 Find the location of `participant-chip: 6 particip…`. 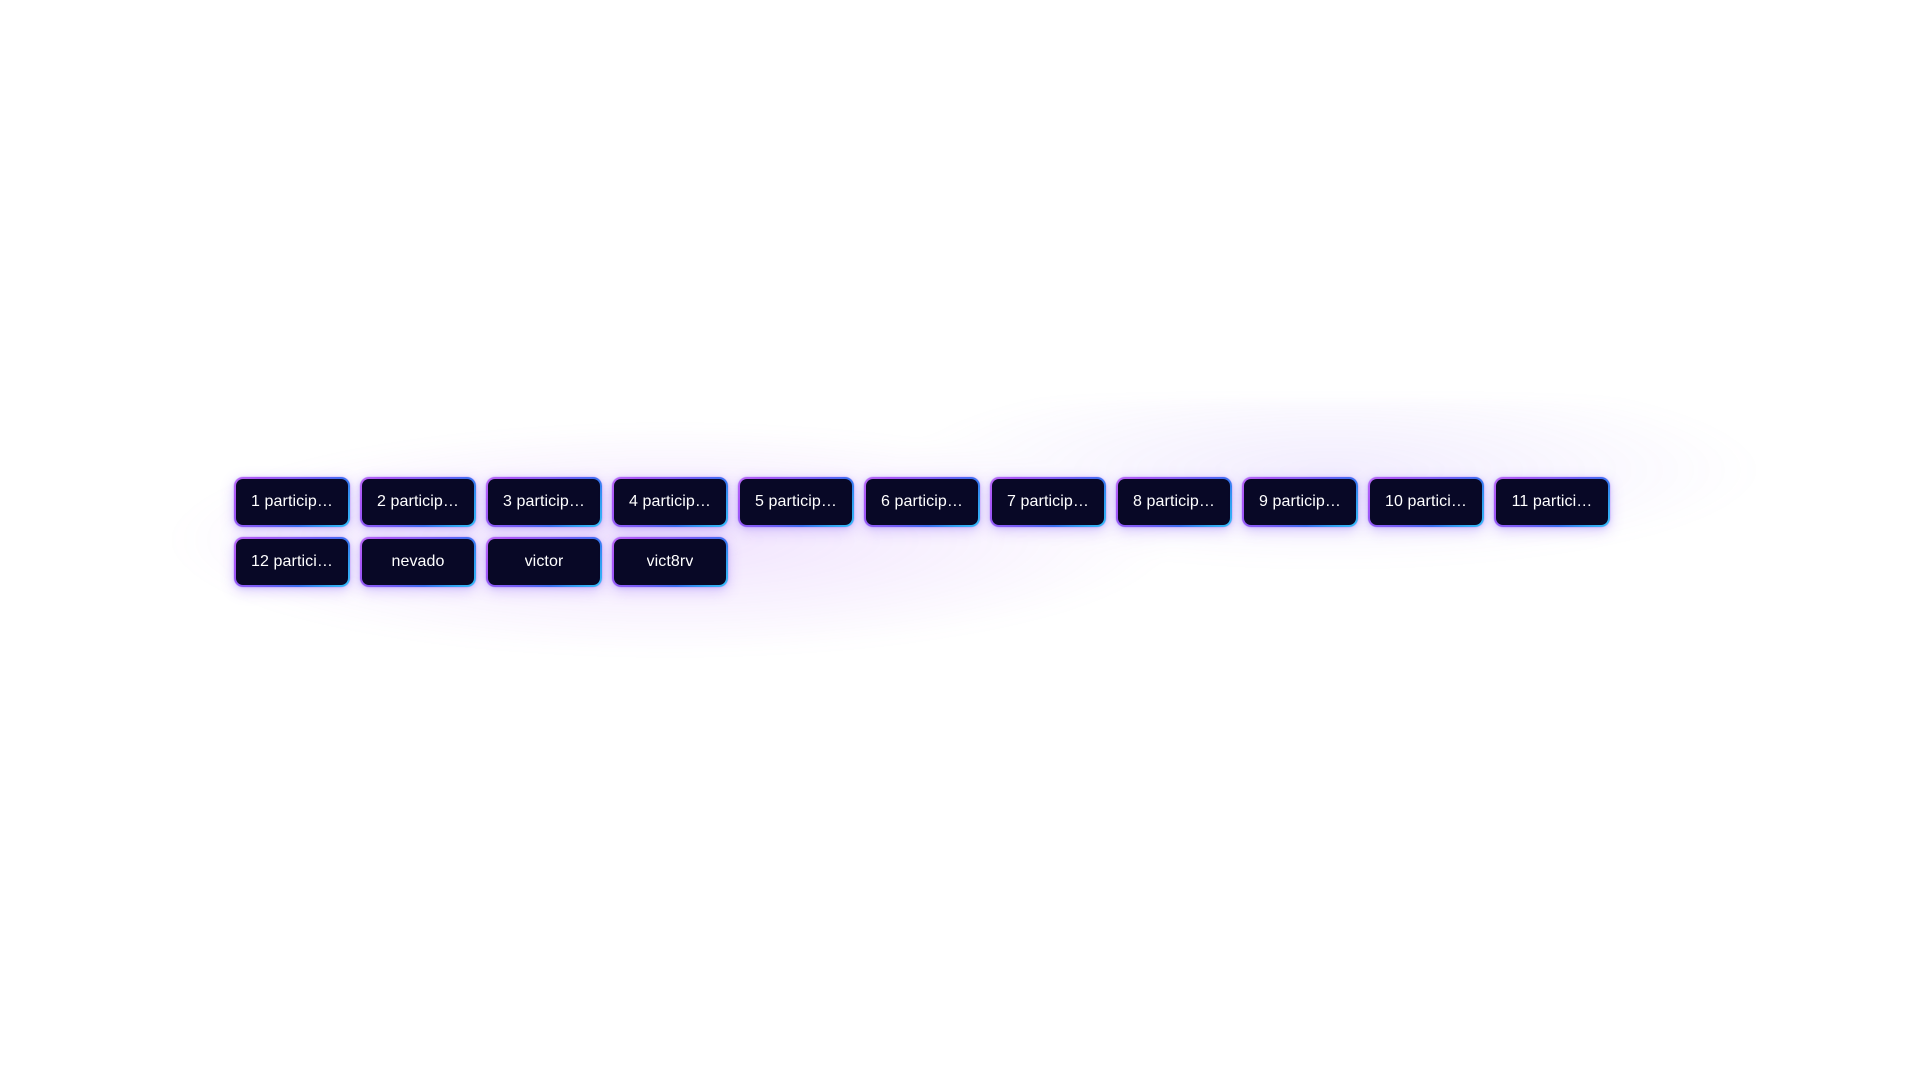

participant-chip: 6 particip… is located at coordinates (922, 502).